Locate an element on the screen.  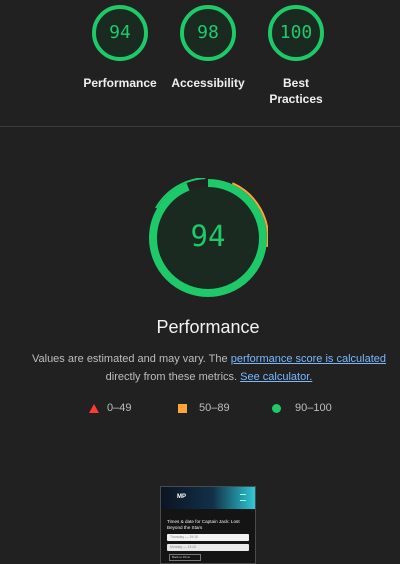
menu-icon is located at coordinates (243, 497).